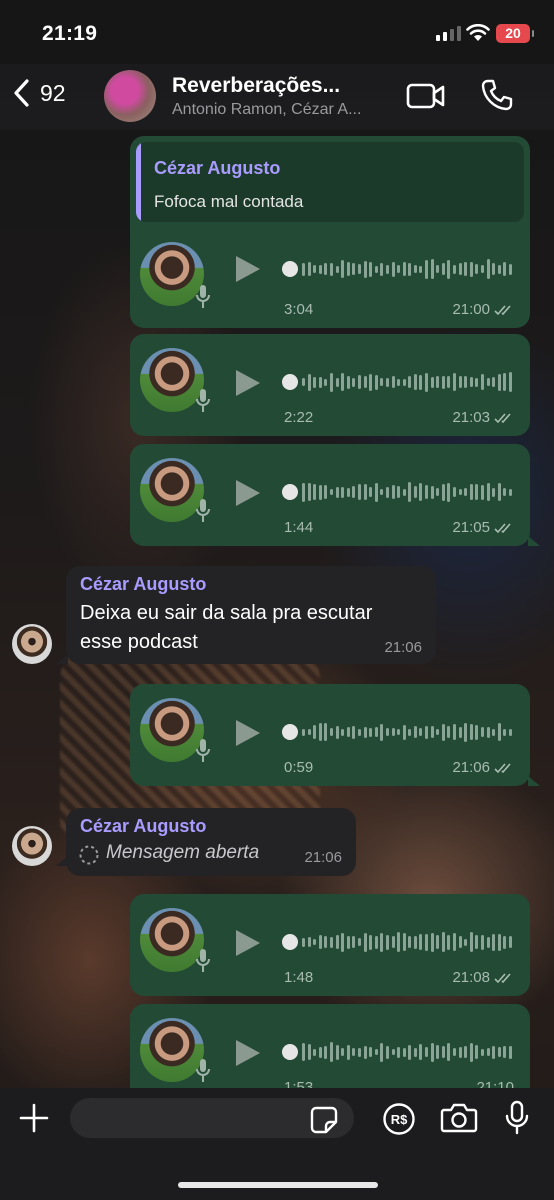 This screenshot has width=554, height=1200. I want to click on back-button: 92, so click(39, 93).